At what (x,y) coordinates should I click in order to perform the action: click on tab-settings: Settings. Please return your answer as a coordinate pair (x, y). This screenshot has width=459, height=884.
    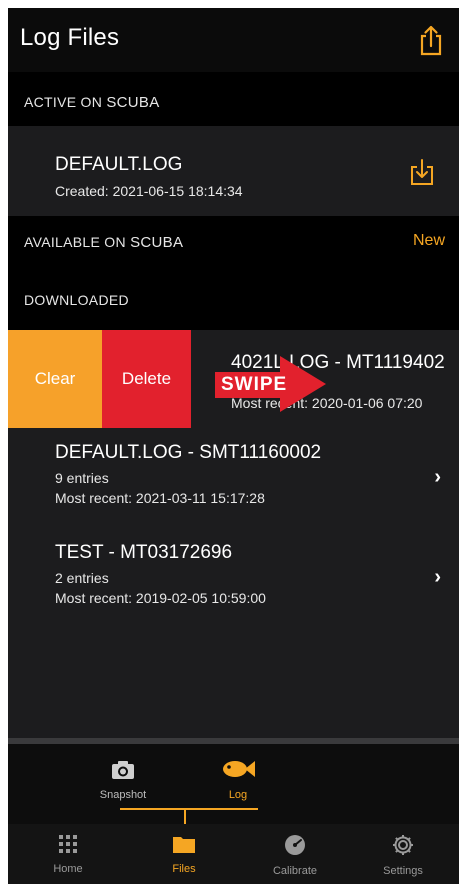
    Looking at the image, I should click on (403, 855).